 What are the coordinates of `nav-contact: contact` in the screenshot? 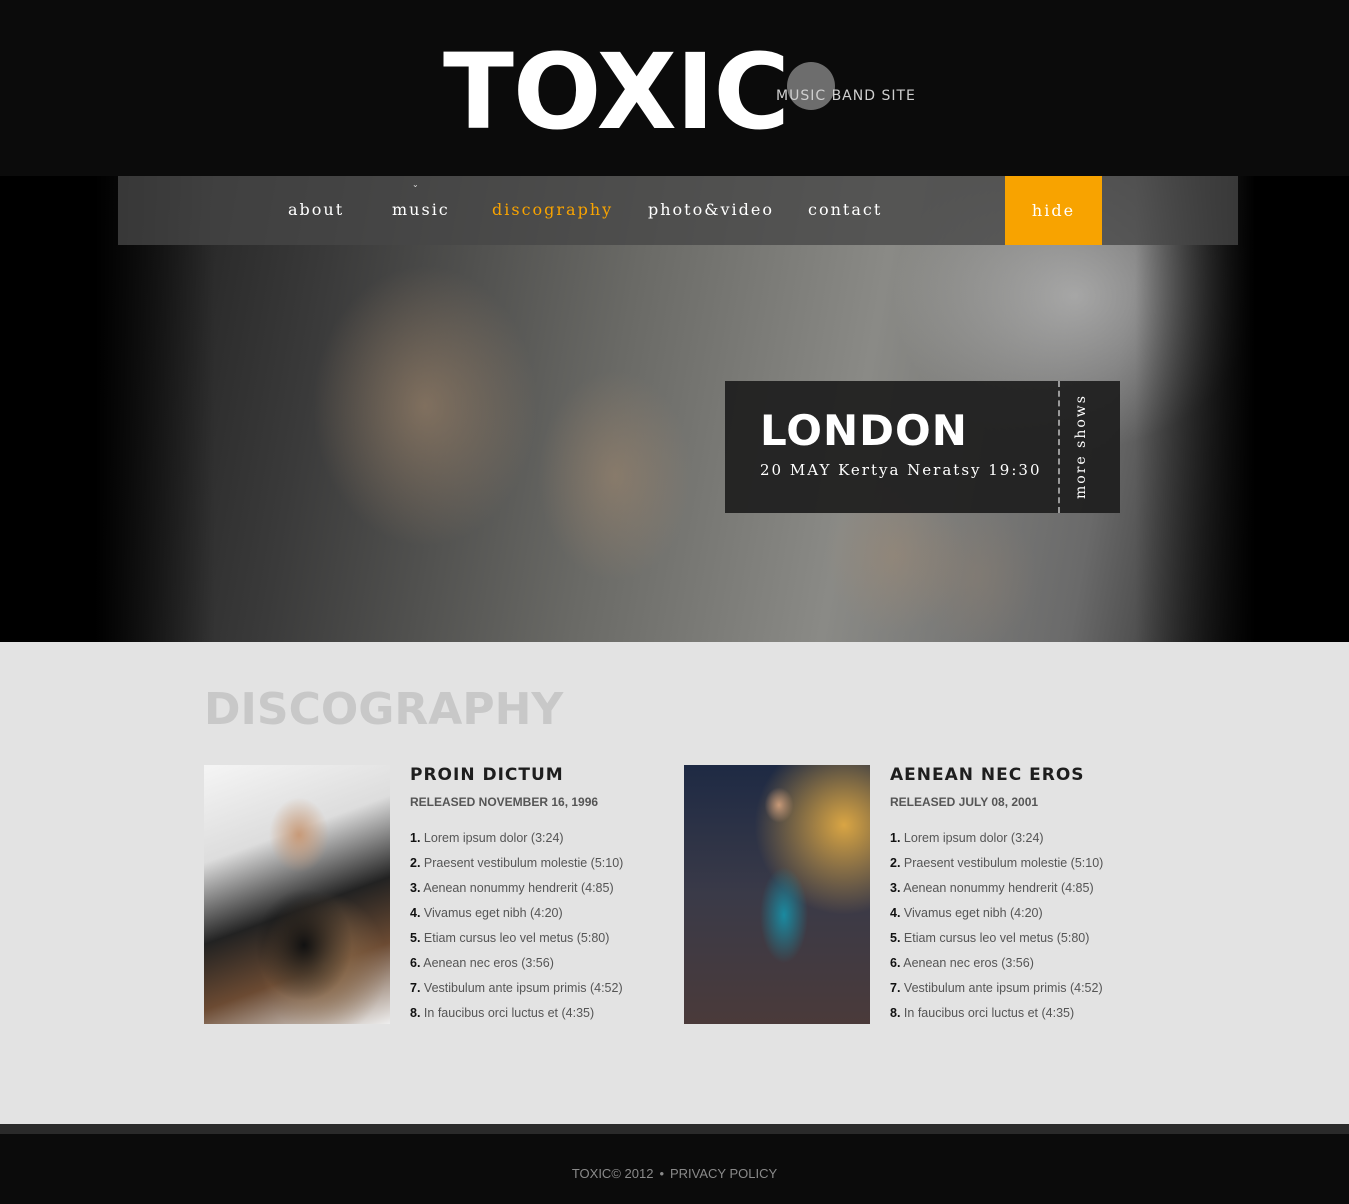 It's located at (845, 209).